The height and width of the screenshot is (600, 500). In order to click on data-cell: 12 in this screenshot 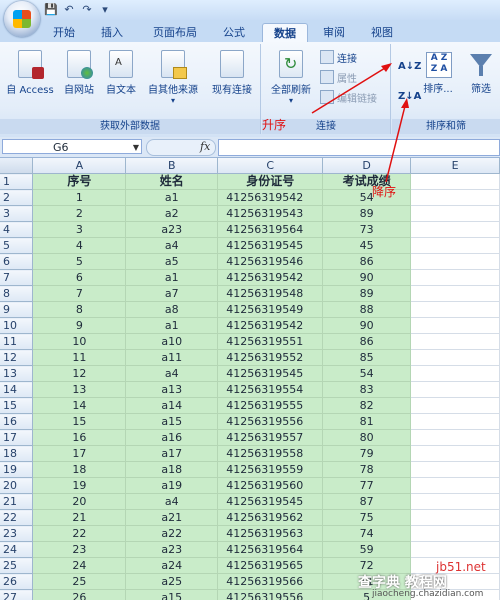, I will do `click(79, 373)`.